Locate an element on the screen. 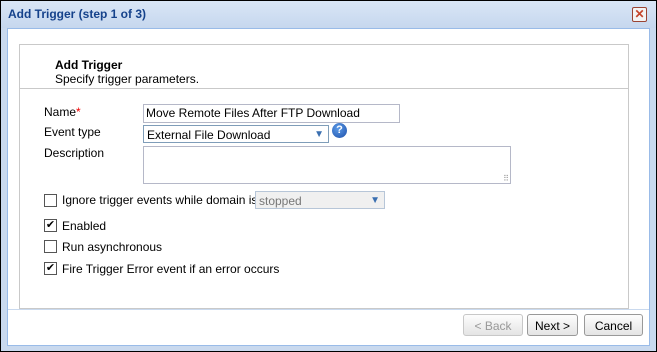 The height and width of the screenshot is (352, 657). fire-error-checkbox: ✔ is located at coordinates (50, 268).